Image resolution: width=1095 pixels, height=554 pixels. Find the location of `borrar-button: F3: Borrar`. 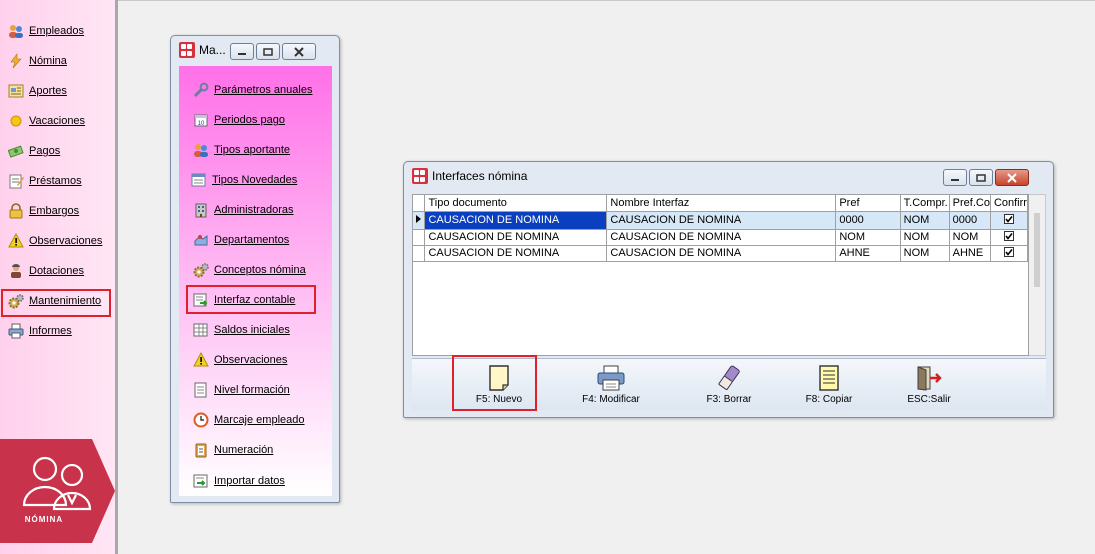

borrar-button: F3: Borrar is located at coordinates (729, 385).